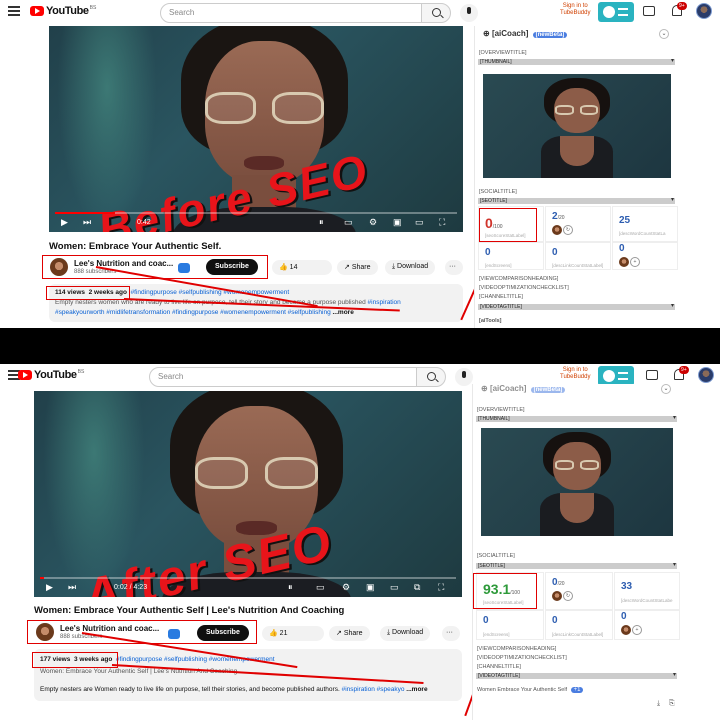  Describe the element at coordinates (373, 689) in the screenshot. I see `description-tags: #inspiration #speakyo` at that location.